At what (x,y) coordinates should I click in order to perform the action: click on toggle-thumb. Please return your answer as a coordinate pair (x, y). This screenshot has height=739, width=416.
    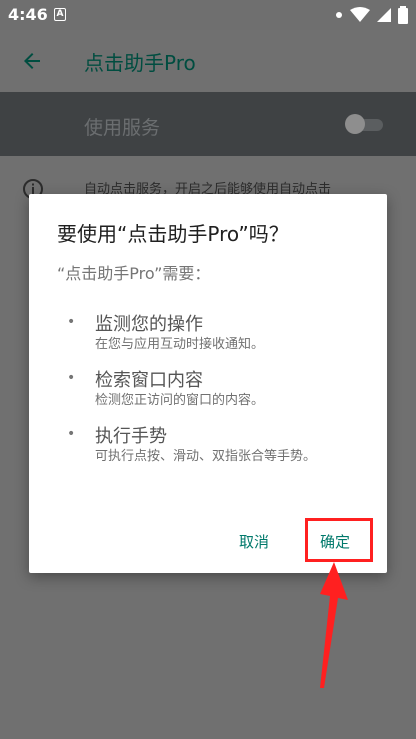
    Looking at the image, I should click on (355, 124).